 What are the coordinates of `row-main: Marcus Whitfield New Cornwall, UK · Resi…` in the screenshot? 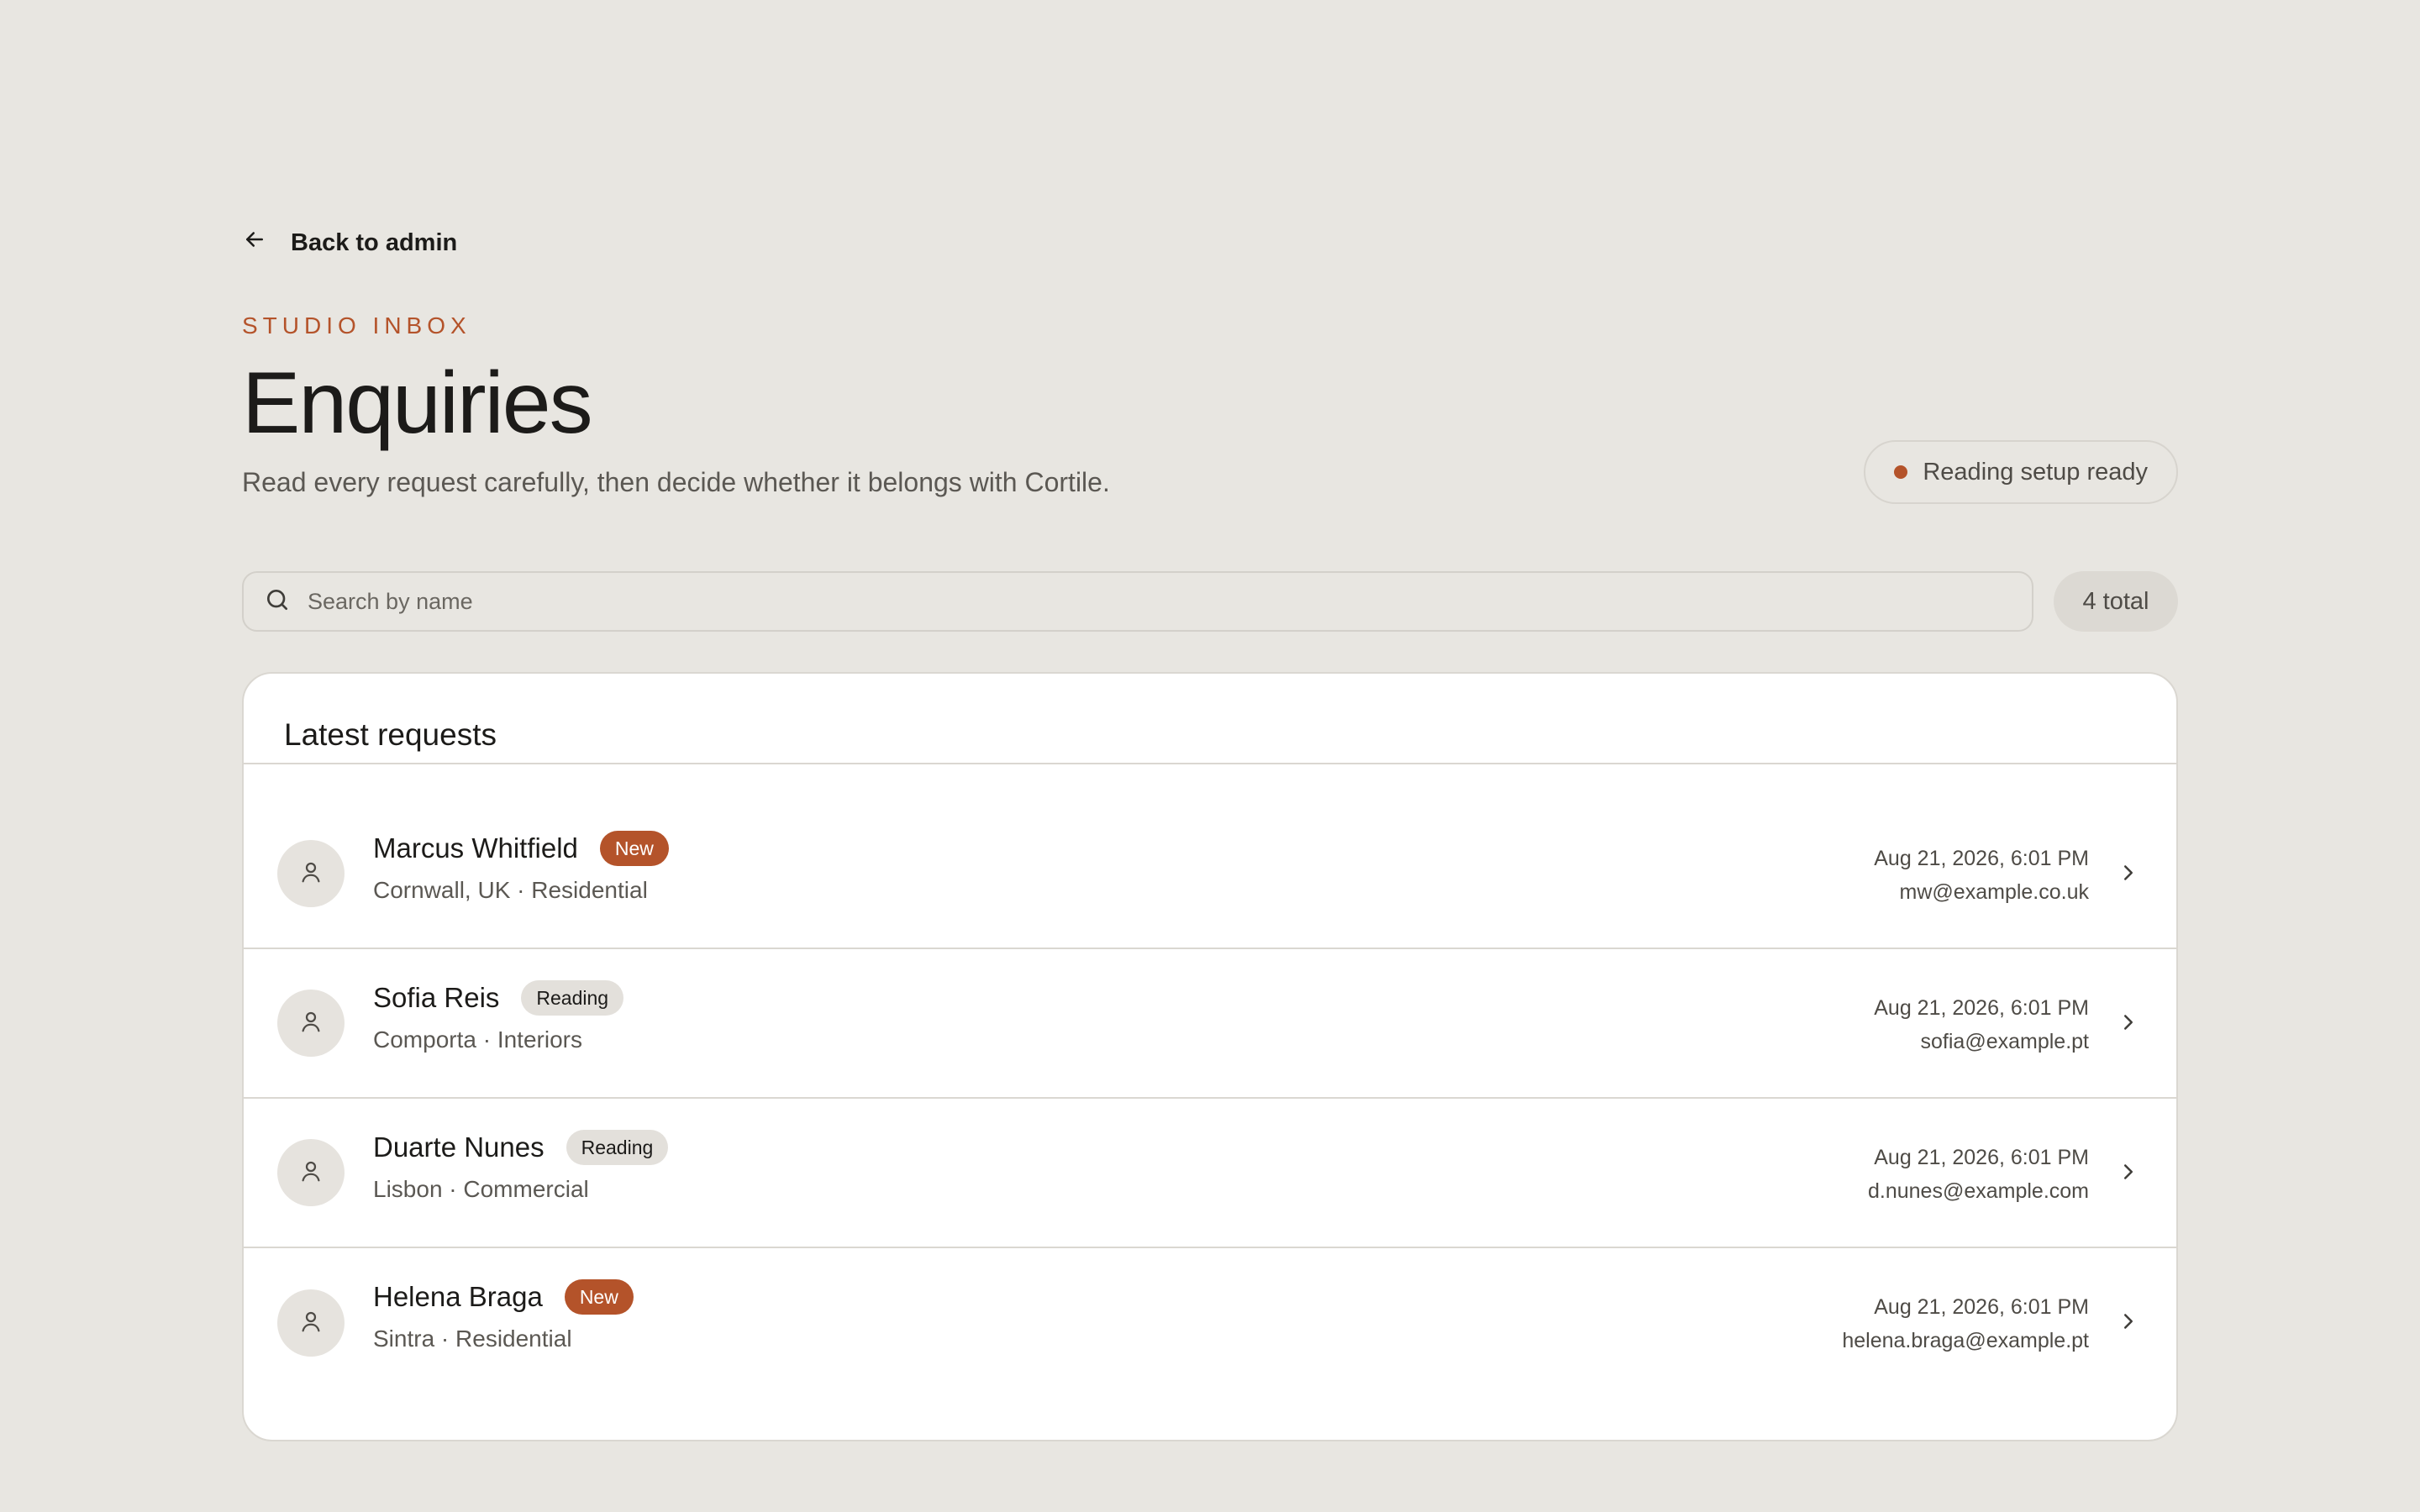 It's located at (521, 866).